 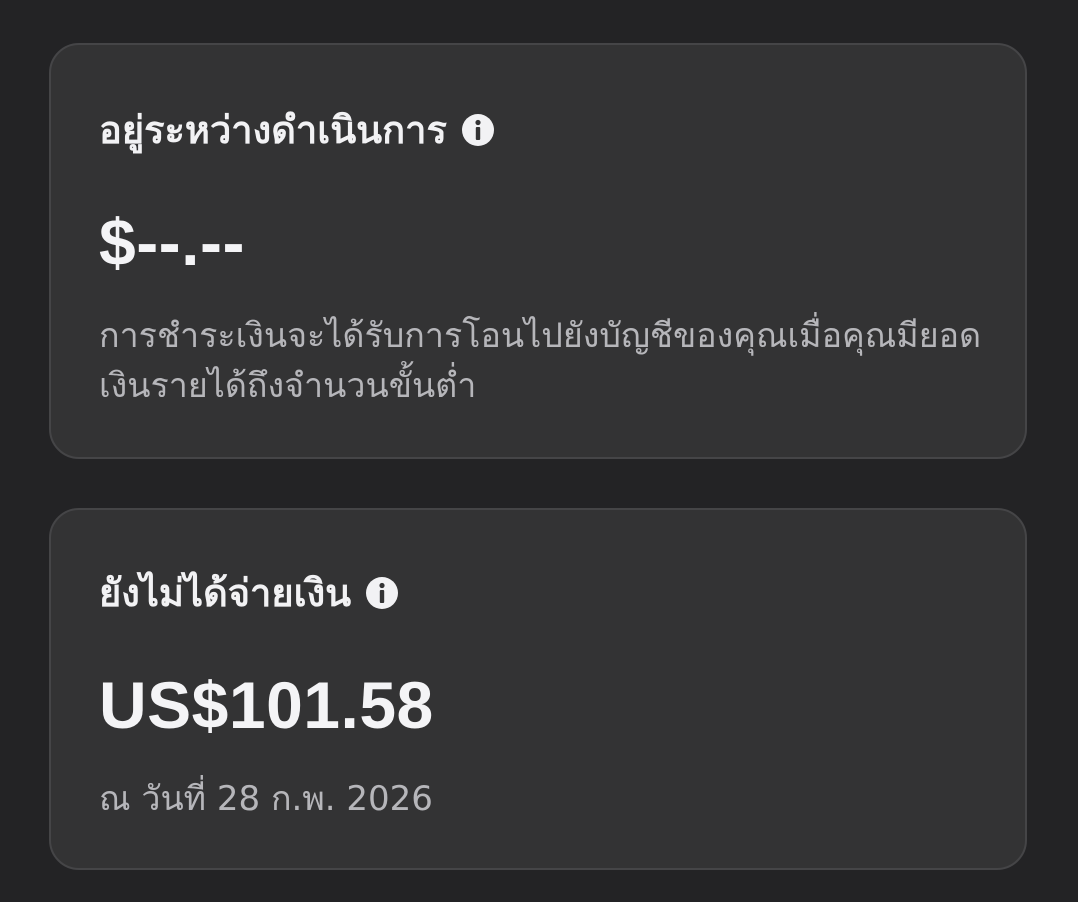 I want to click on pending-title-row: อยู่ระหว่างดำเนินการ, so click(x=297, y=130).